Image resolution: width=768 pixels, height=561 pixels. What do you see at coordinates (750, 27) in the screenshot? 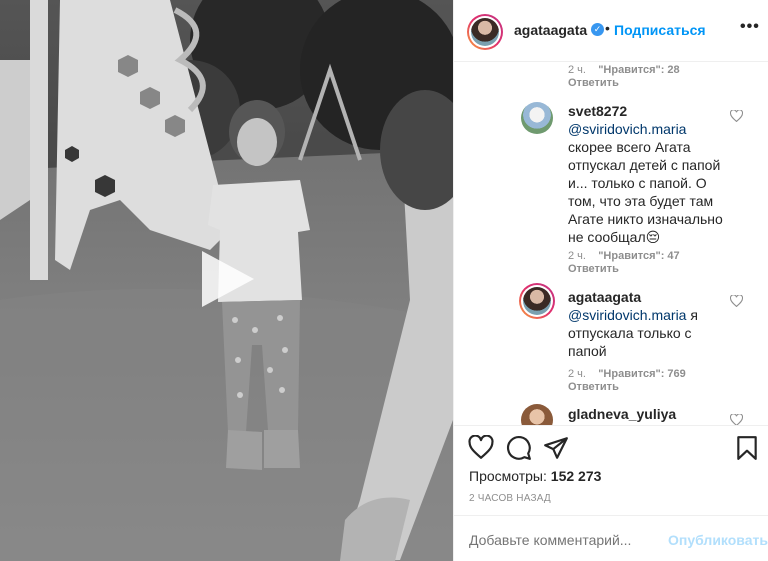
I see `more-options-icon: •••` at bounding box center [750, 27].